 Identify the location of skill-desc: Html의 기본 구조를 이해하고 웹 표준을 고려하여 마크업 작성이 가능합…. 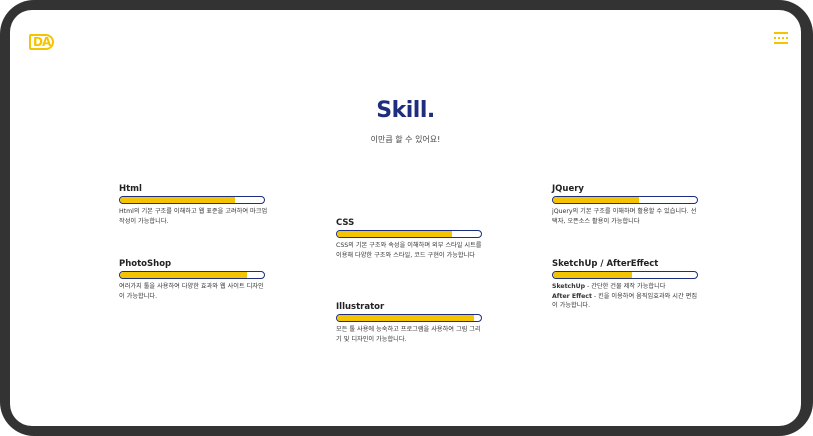
(193, 216).